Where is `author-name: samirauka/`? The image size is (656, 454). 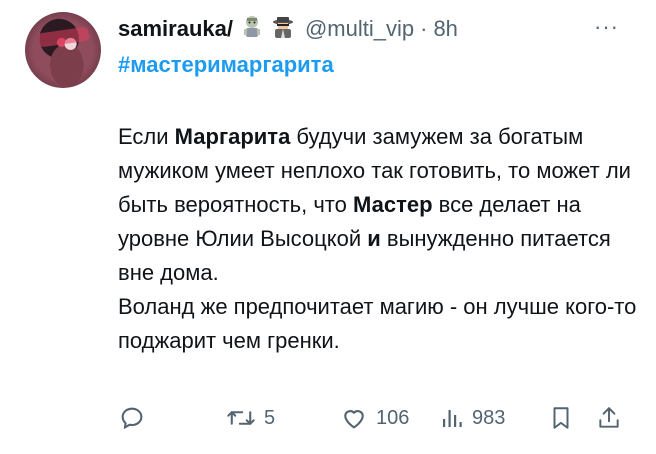
author-name: samirauka/ is located at coordinates (175, 29).